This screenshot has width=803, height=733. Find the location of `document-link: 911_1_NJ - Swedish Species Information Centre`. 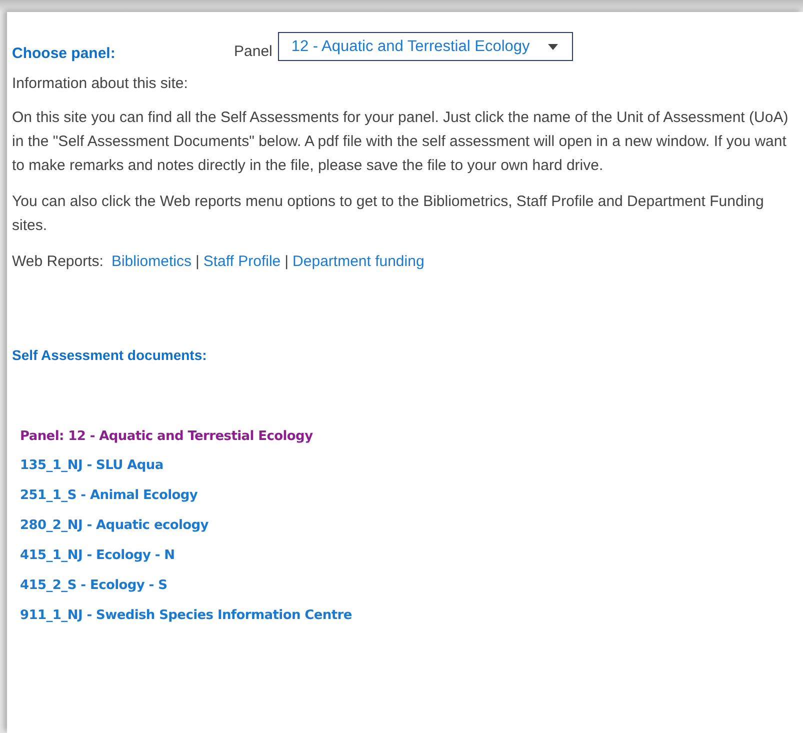

document-link: 911_1_NJ - Swedish Species Information Centre is located at coordinates (186, 615).